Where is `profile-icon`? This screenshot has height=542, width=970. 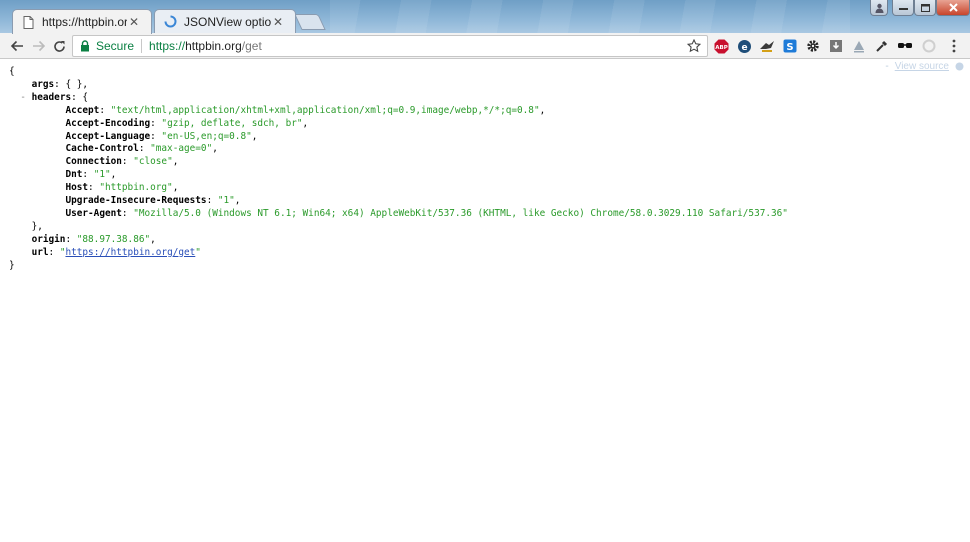
profile-icon is located at coordinates (879, 8).